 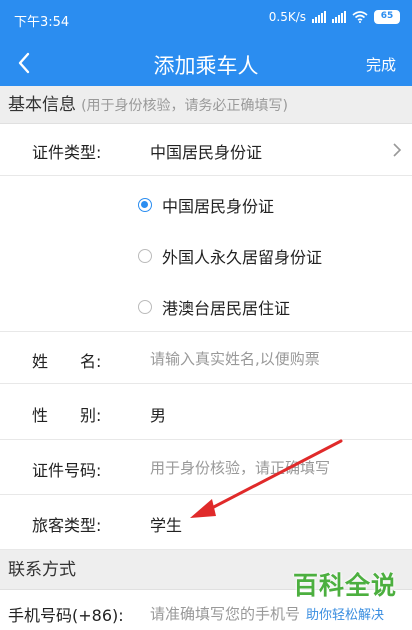 What do you see at coordinates (42, 105) in the screenshot?
I see `basic-info-title: 基本信息` at bounding box center [42, 105].